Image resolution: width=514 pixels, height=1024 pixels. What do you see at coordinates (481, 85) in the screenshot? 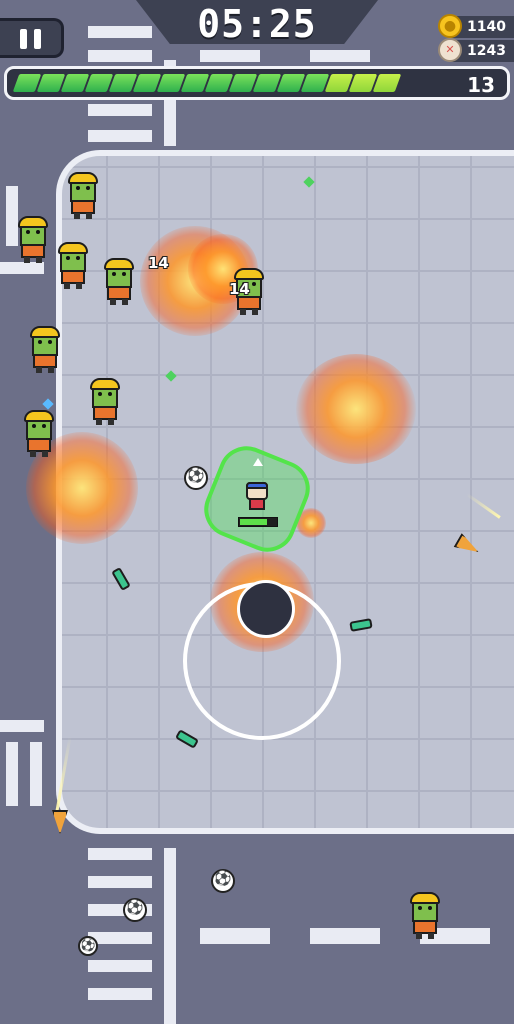
I see `level-number: 13` at bounding box center [481, 85].